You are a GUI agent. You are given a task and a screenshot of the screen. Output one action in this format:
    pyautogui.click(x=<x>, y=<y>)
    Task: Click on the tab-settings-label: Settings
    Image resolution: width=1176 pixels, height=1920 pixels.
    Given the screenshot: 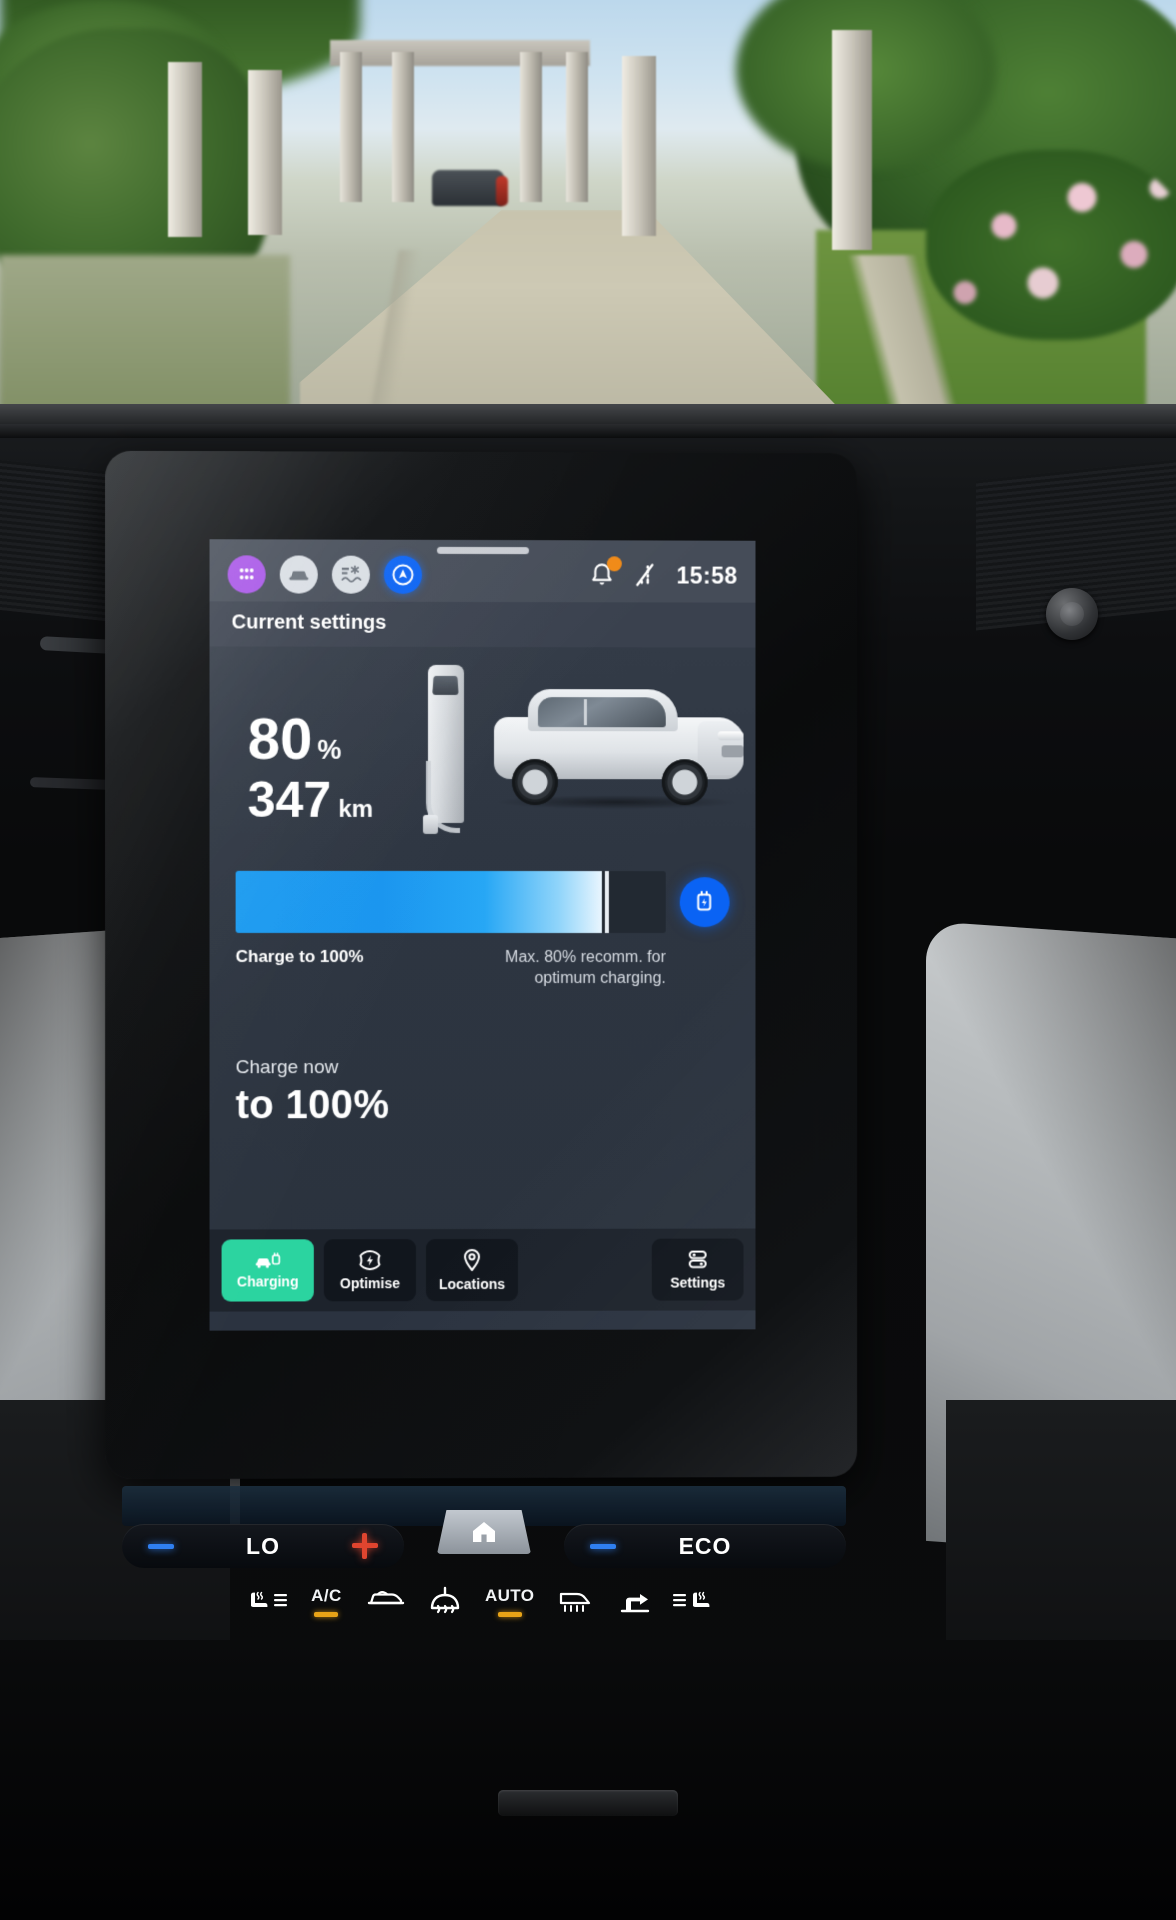 What is the action you would take?
    pyautogui.click(x=698, y=1282)
    